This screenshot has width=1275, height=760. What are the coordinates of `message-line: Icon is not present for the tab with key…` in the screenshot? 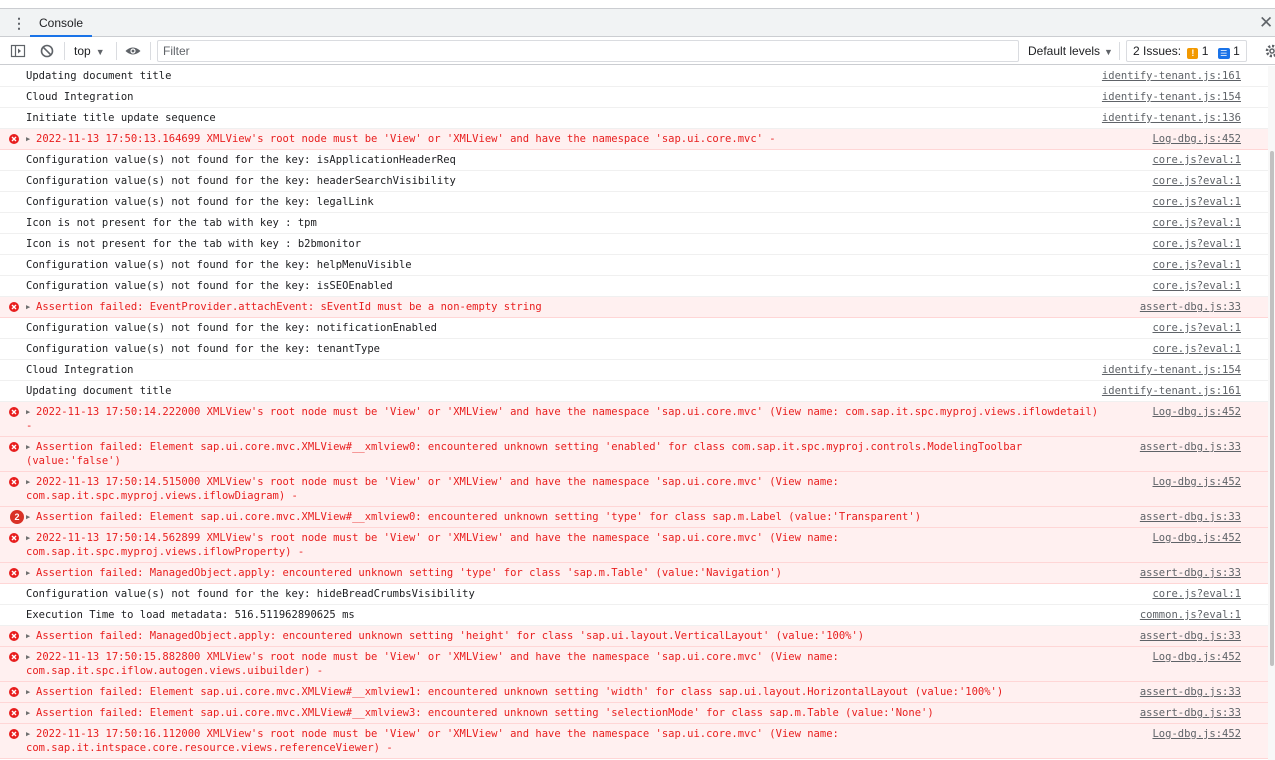 It's located at (171, 223).